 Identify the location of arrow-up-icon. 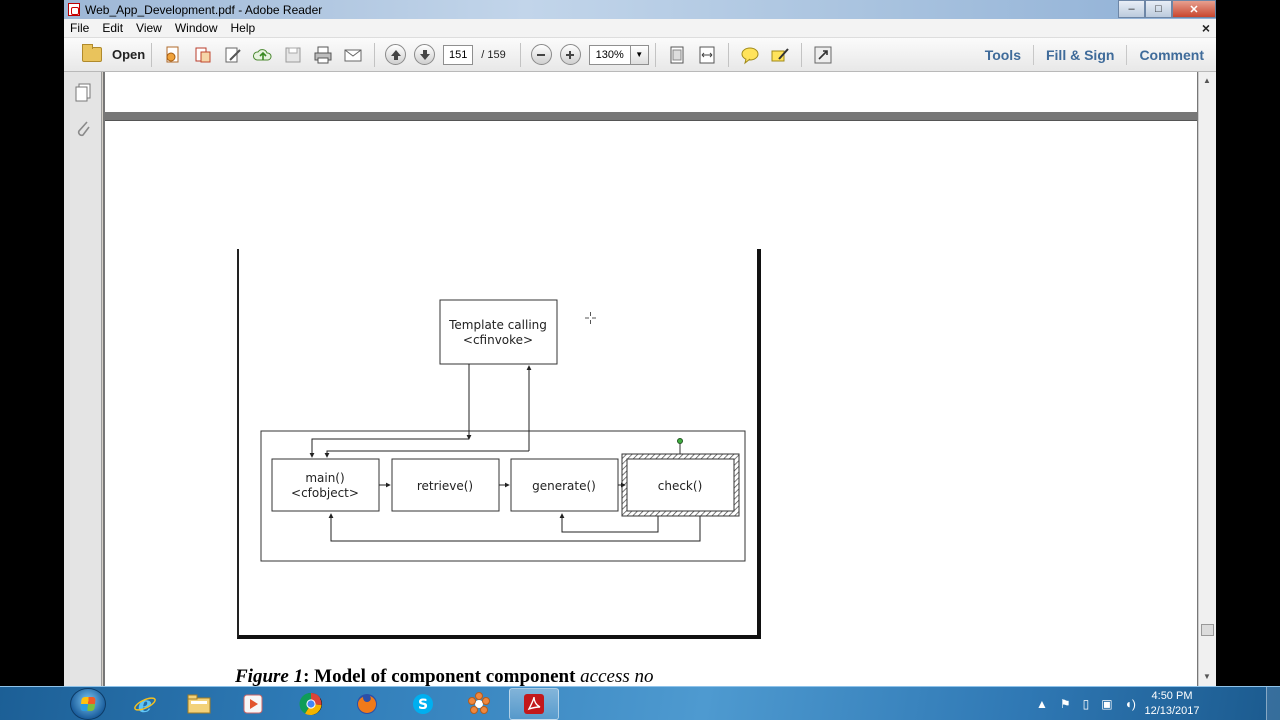
(395, 54).